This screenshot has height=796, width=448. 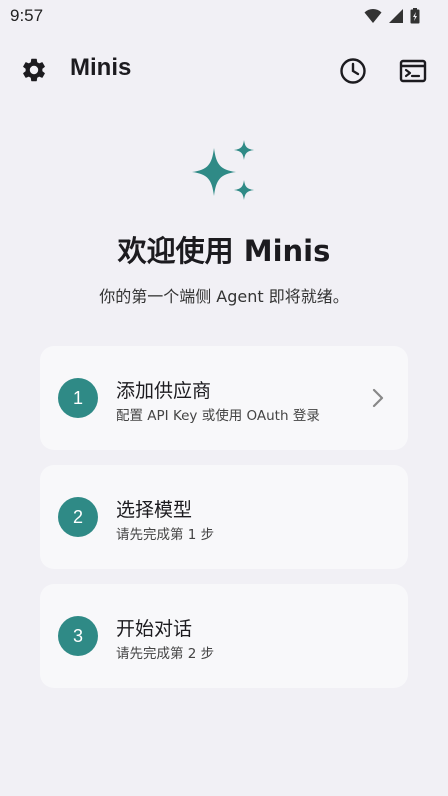 I want to click on terminal-icon, so click(x=413, y=71).